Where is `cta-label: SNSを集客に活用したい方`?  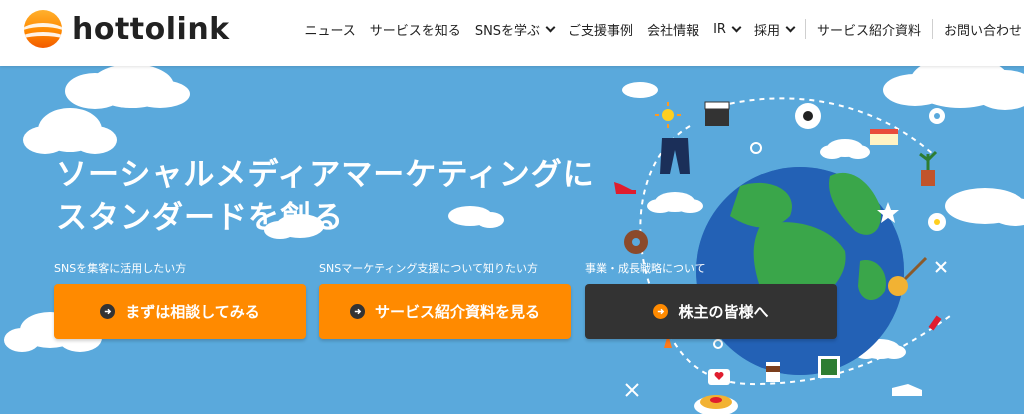
cta-label: SNSを集客に活用したい方 is located at coordinates (120, 268).